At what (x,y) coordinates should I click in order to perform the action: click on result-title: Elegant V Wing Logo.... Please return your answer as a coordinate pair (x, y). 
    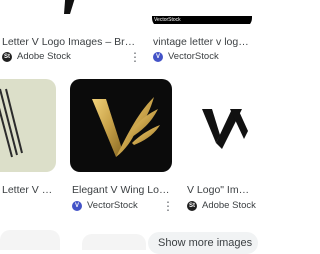
    Looking at the image, I should click on (121, 190).